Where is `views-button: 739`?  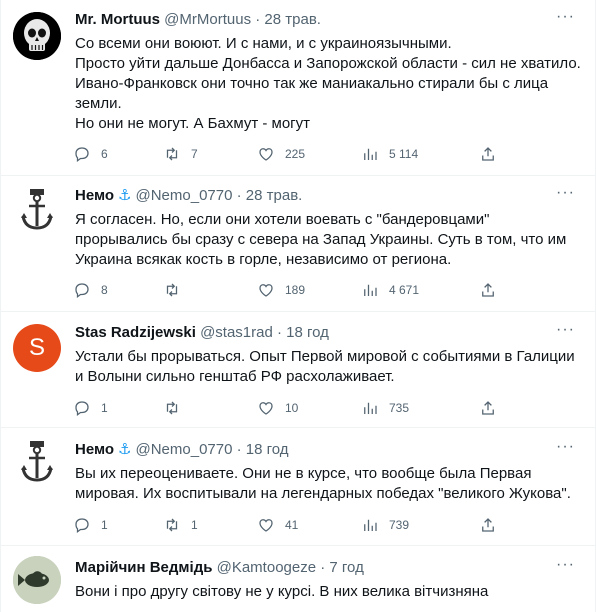 views-button: 739 is located at coordinates (385, 525).